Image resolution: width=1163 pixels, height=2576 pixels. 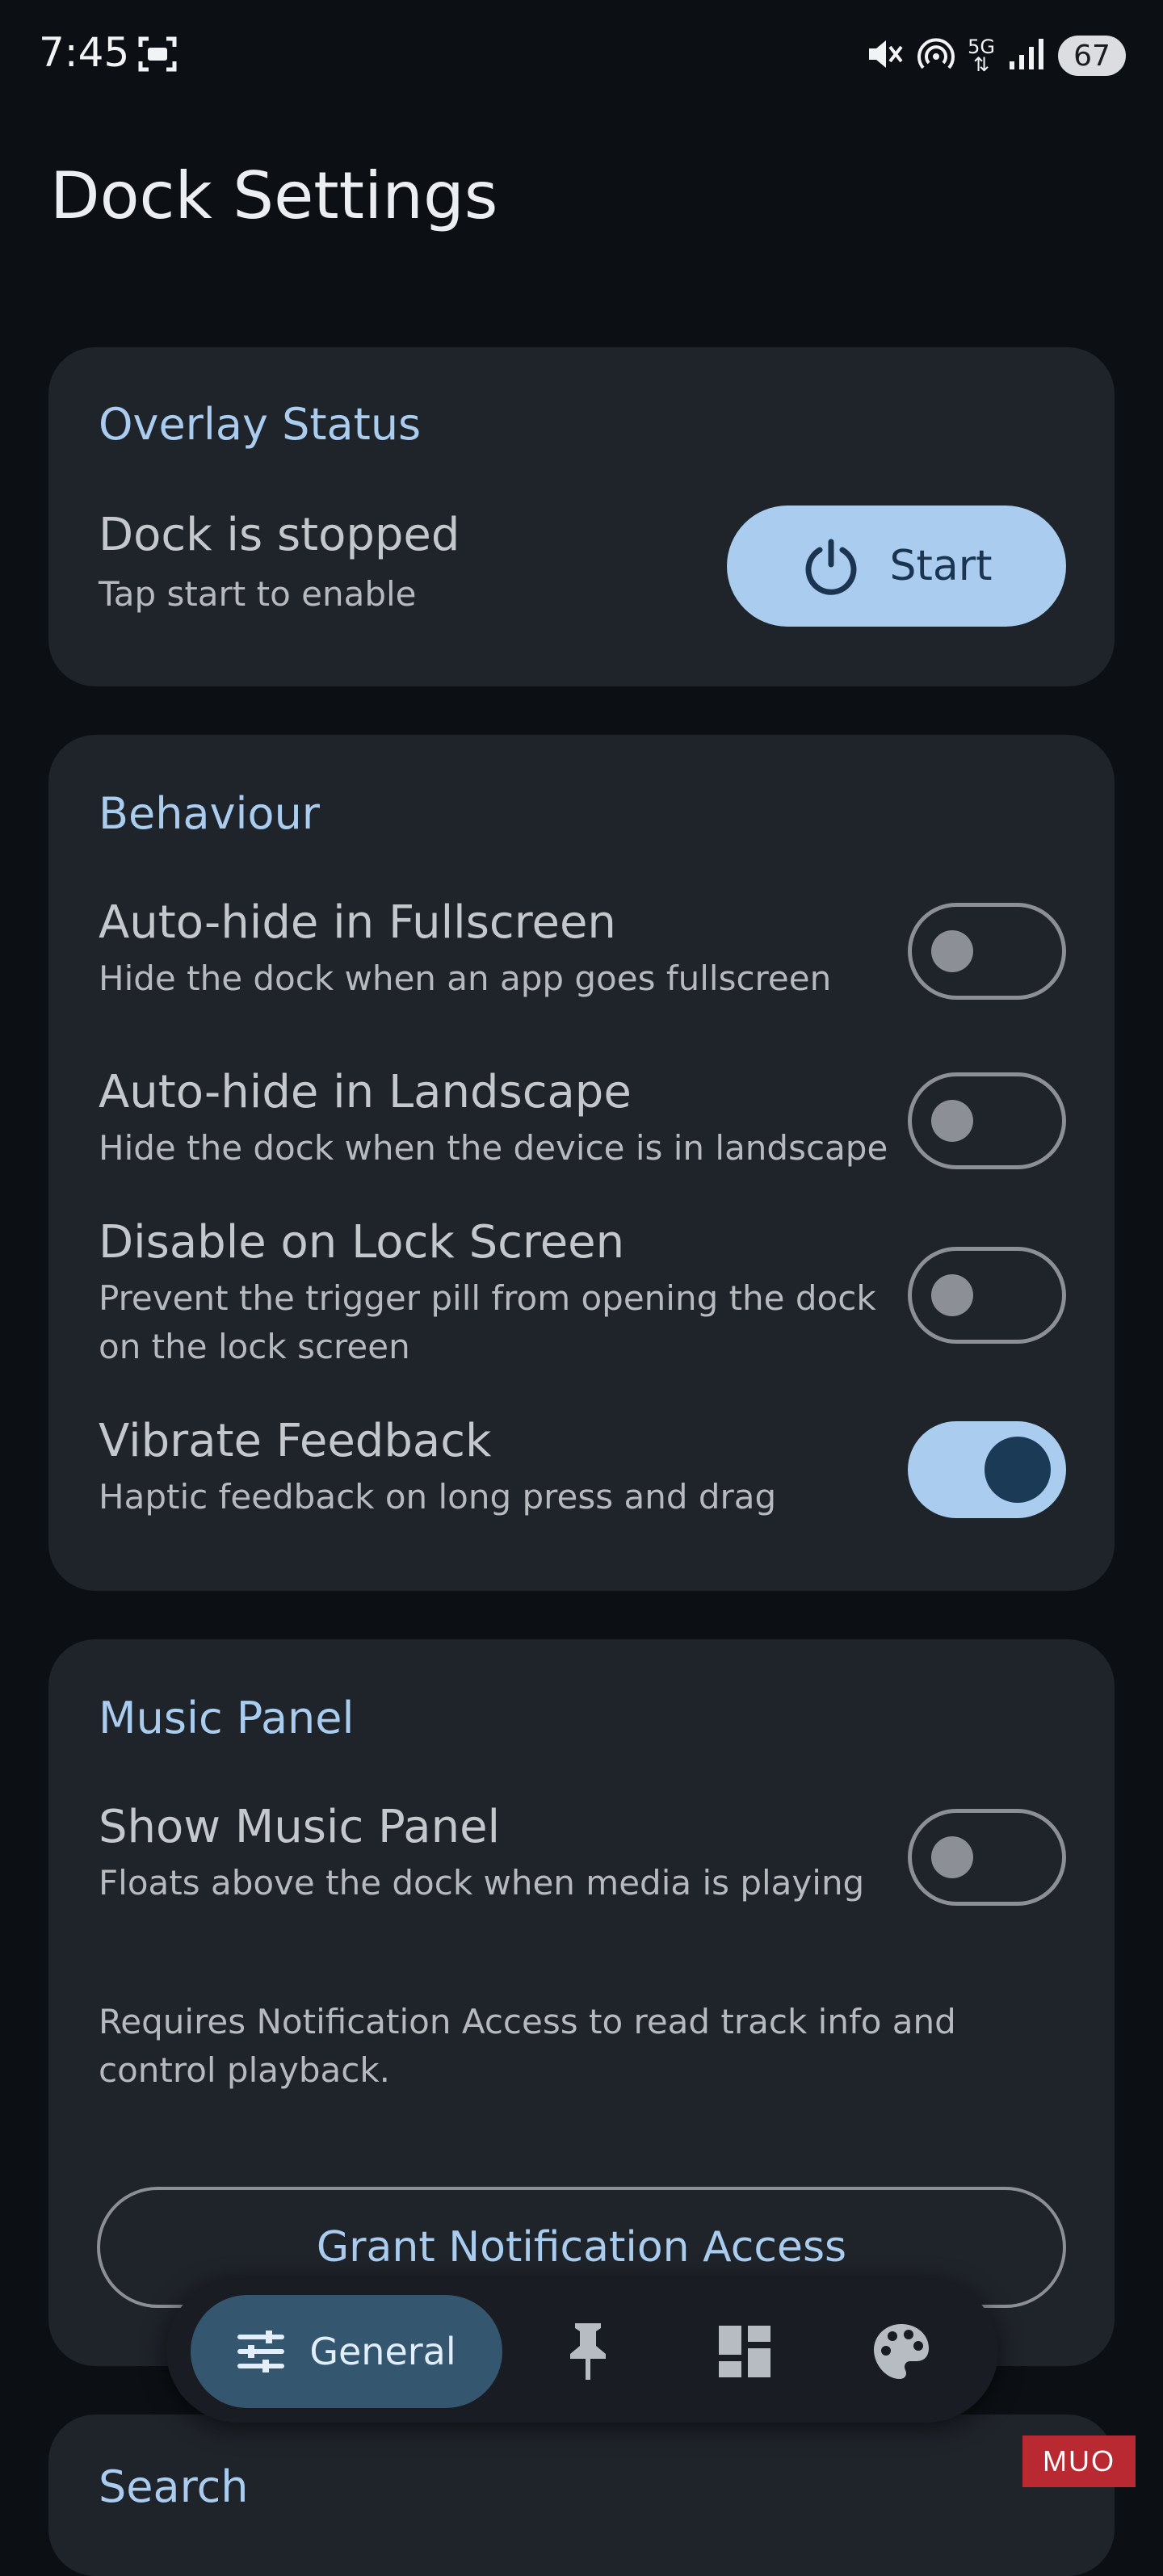 I want to click on setting-title-autohide-landscape: Auto-hide in Landscape, so click(x=365, y=1092).